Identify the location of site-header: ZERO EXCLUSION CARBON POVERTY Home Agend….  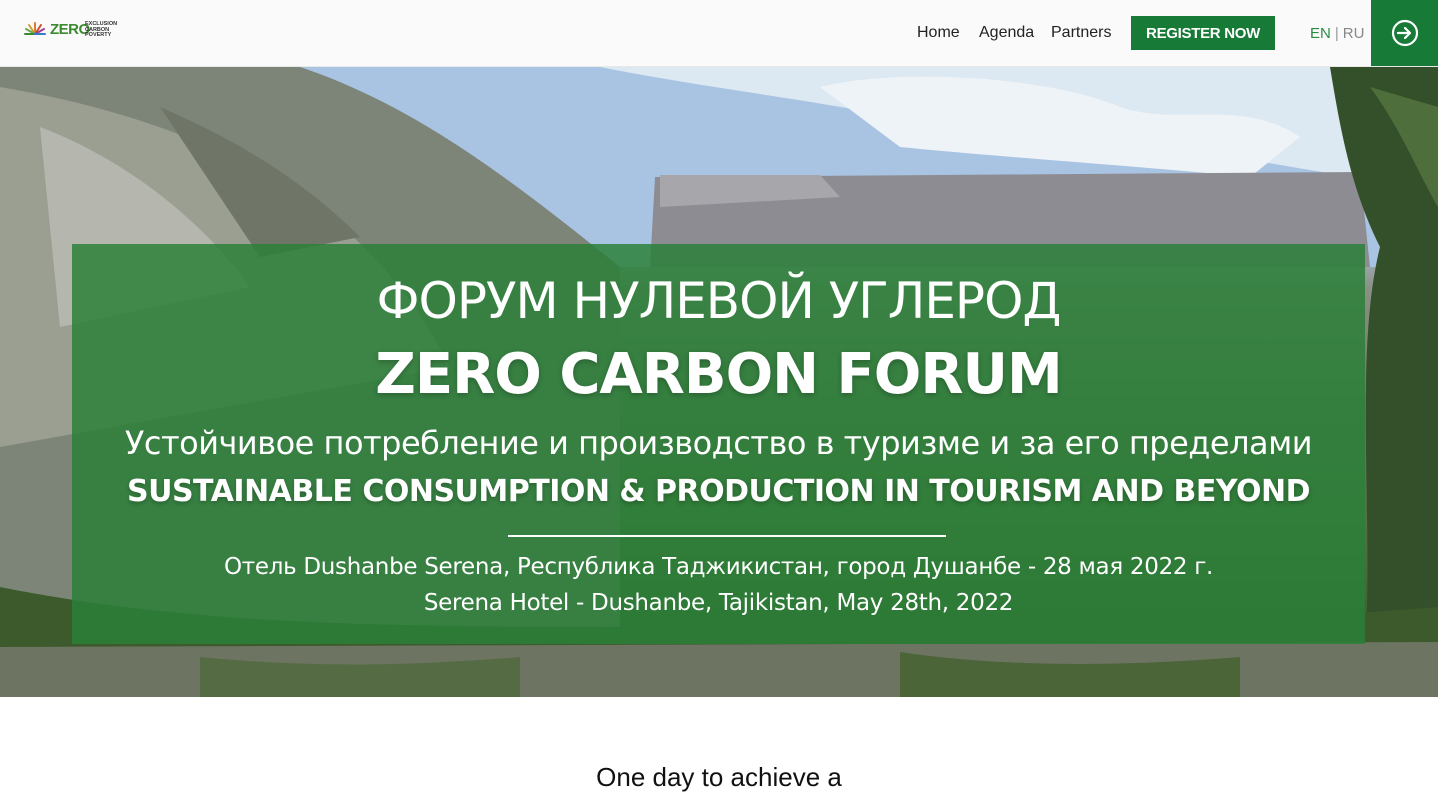
(719, 33).